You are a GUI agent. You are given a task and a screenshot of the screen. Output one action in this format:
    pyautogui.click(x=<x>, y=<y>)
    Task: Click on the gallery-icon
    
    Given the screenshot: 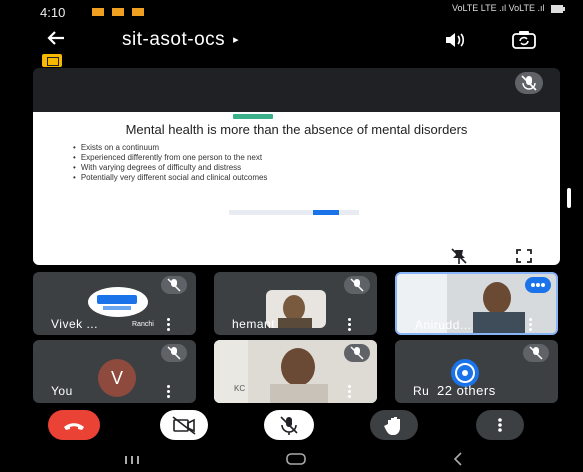 What is the action you would take?
    pyautogui.click(x=118, y=12)
    